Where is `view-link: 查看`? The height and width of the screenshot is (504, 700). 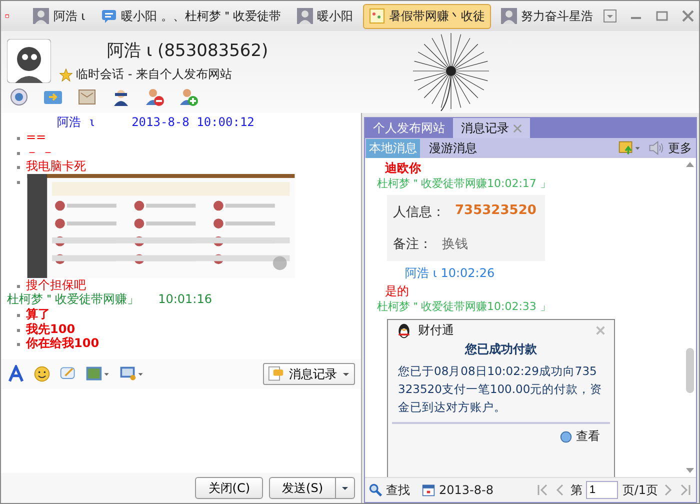 view-link: 查看 is located at coordinates (588, 436).